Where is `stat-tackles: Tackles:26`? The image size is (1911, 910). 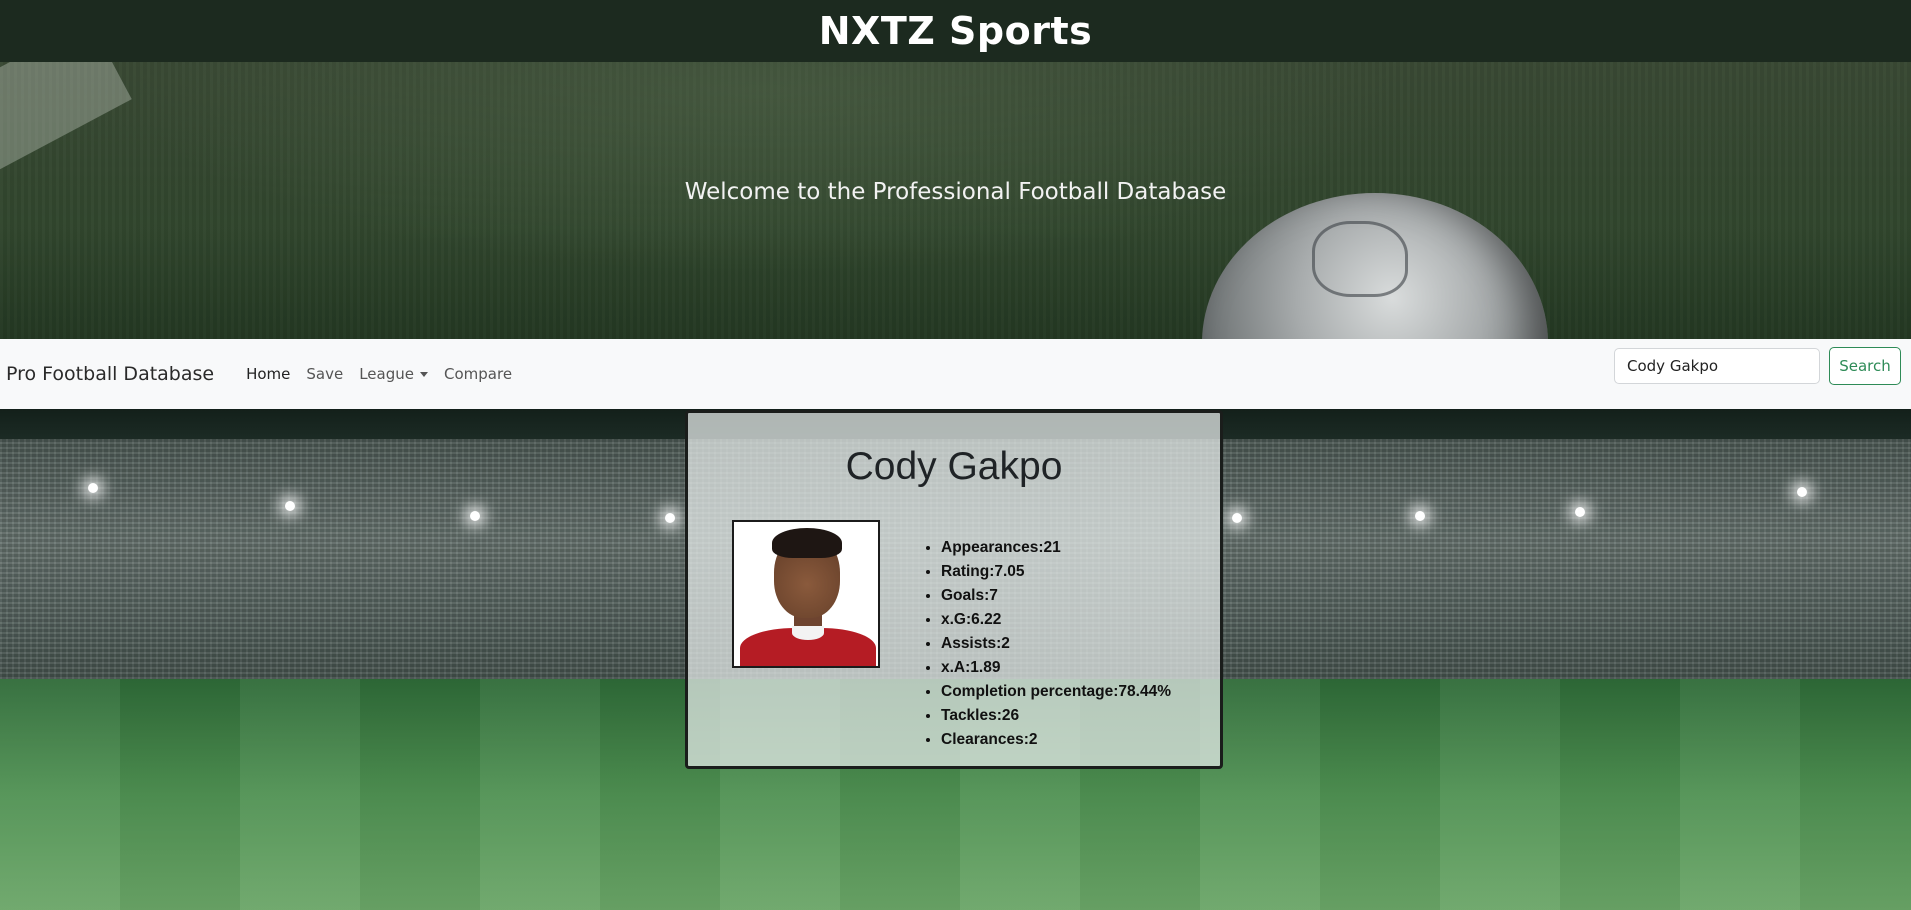
stat-tackles: Tackles:26 is located at coordinates (1056, 716).